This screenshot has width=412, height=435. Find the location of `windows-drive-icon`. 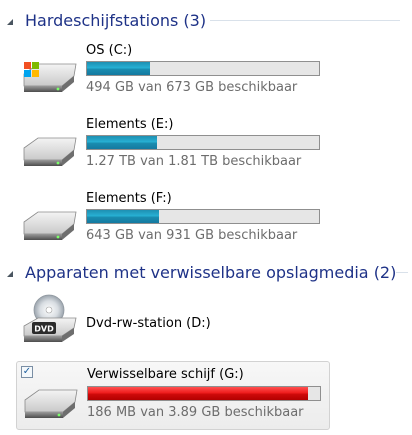

windows-drive-icon is located at coordinates (50, 77).